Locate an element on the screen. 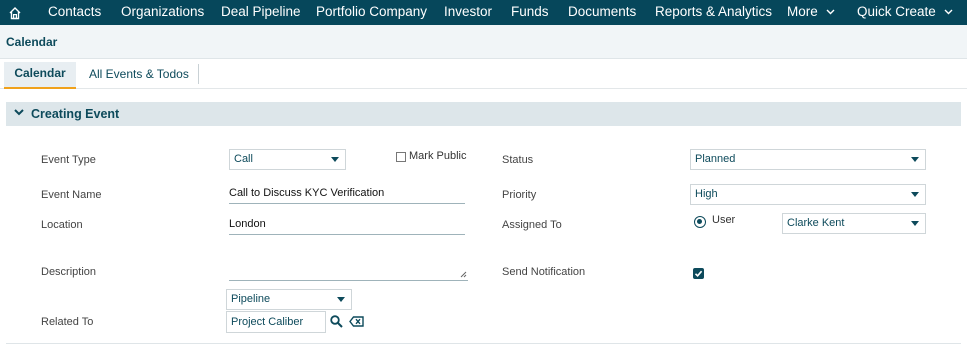 The width and height of the screenshot is (967, 351). location-label: Location is located at coordinates (62, 225).